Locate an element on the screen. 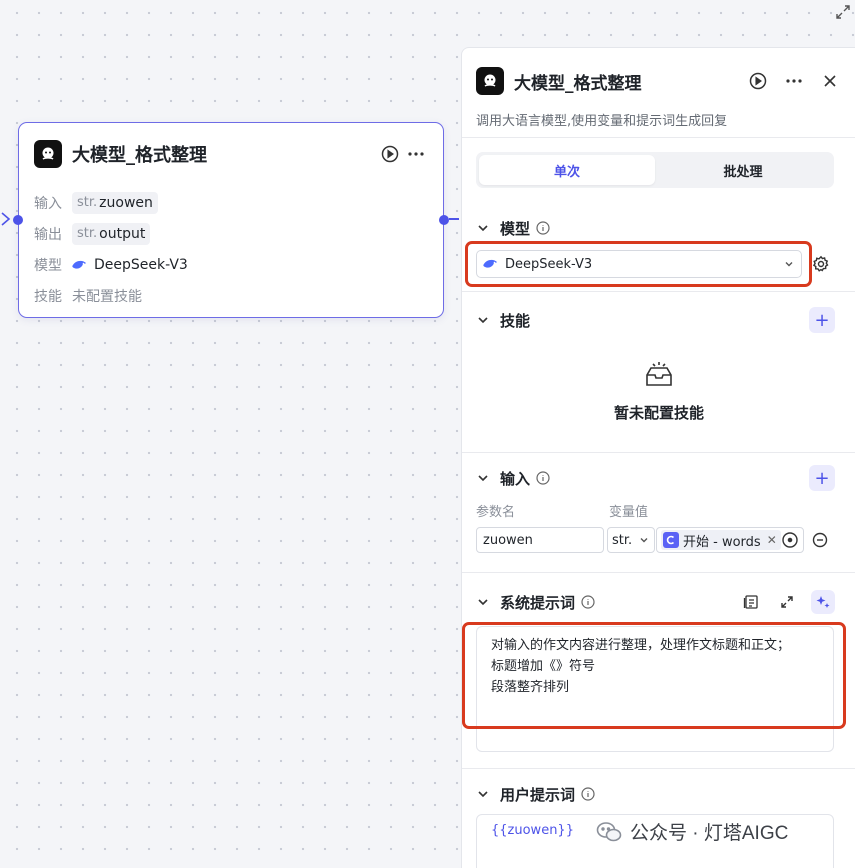  output-port is located at coordinates (444, 220).